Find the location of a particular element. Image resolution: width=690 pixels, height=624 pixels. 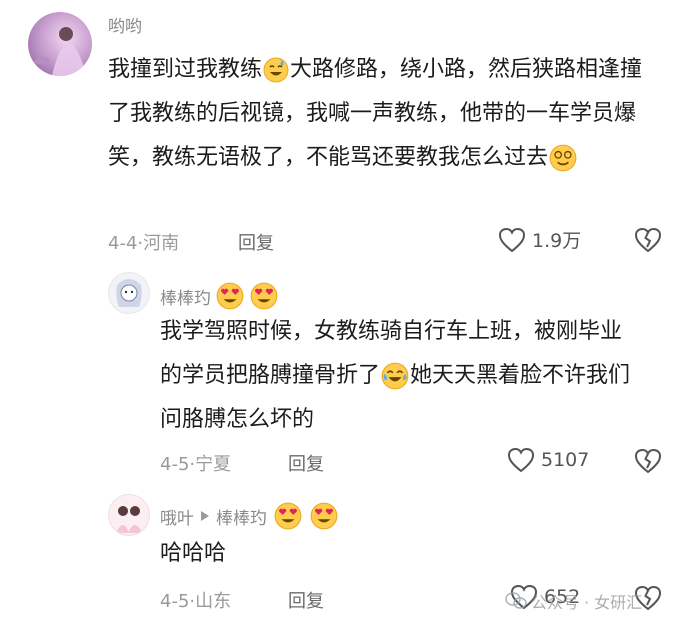

comment-location: 宁夏 is located at coordinates (213, 464).